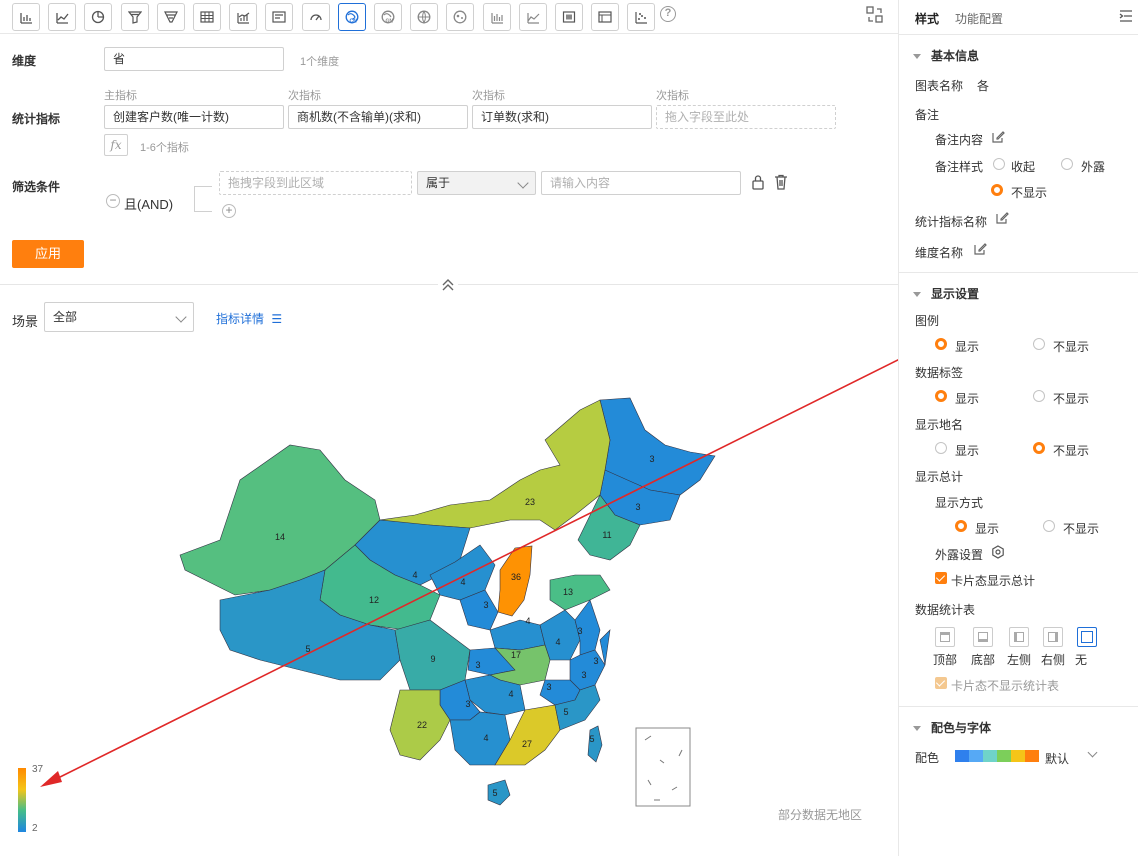 Image resolution: width=1138 pixels, height=856 pixels. I want to click on metric-field-secondary: 商机数(不含输单)(求和), so click(378, 117).